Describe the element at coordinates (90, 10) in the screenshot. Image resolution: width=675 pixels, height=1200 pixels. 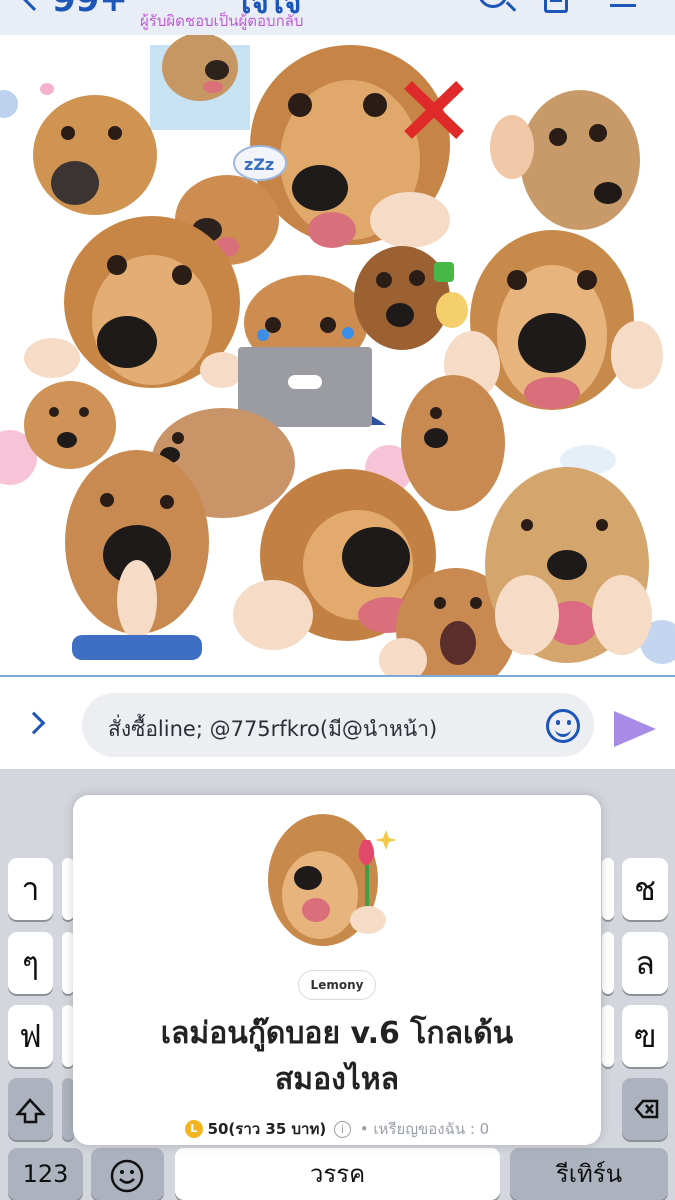
I see `unread-count: 99+` at that location.